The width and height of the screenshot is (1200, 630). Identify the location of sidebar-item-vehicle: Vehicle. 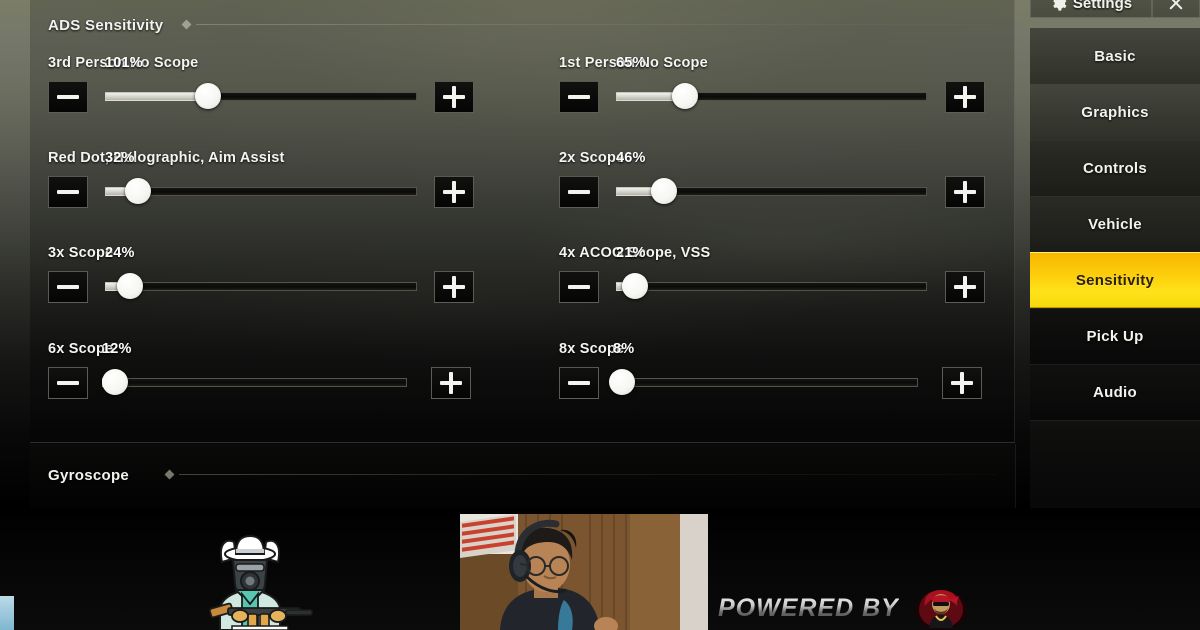
(1115, 224).